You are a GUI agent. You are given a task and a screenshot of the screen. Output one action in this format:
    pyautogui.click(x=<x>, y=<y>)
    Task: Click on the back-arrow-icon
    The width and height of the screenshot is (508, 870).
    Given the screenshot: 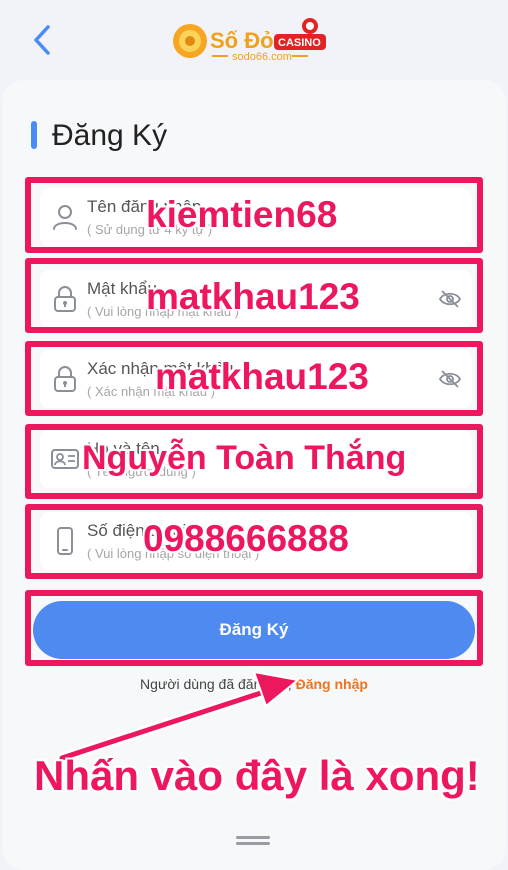 What is the action you would take?
    pyautogui.click(x=43, y=40)
    